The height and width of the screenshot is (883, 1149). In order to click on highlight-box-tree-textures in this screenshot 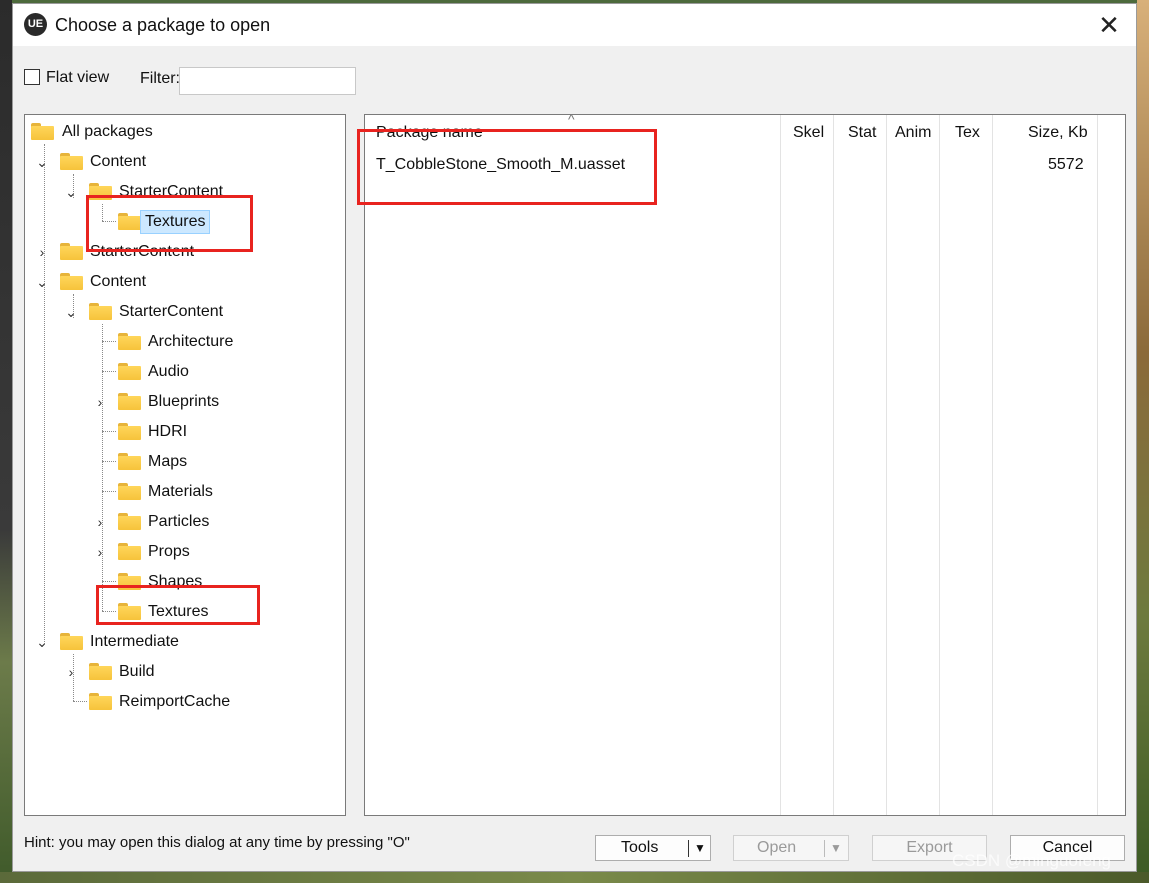, I will do `click(169, 223)`.